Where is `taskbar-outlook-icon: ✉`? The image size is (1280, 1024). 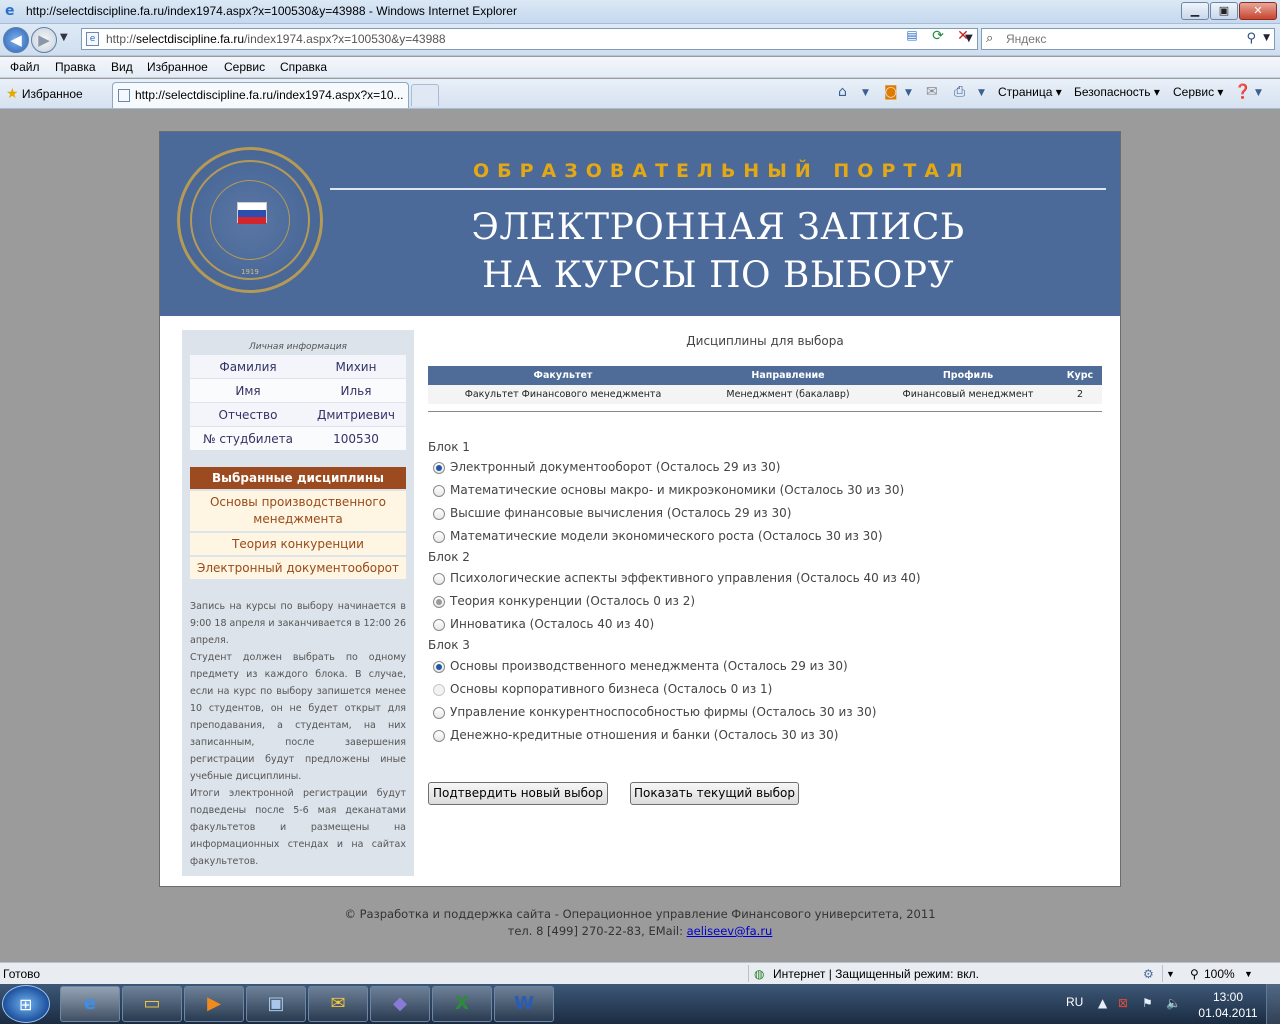 taskbar-outlook-icon: ✉ is located at coordinates (338, 1004).